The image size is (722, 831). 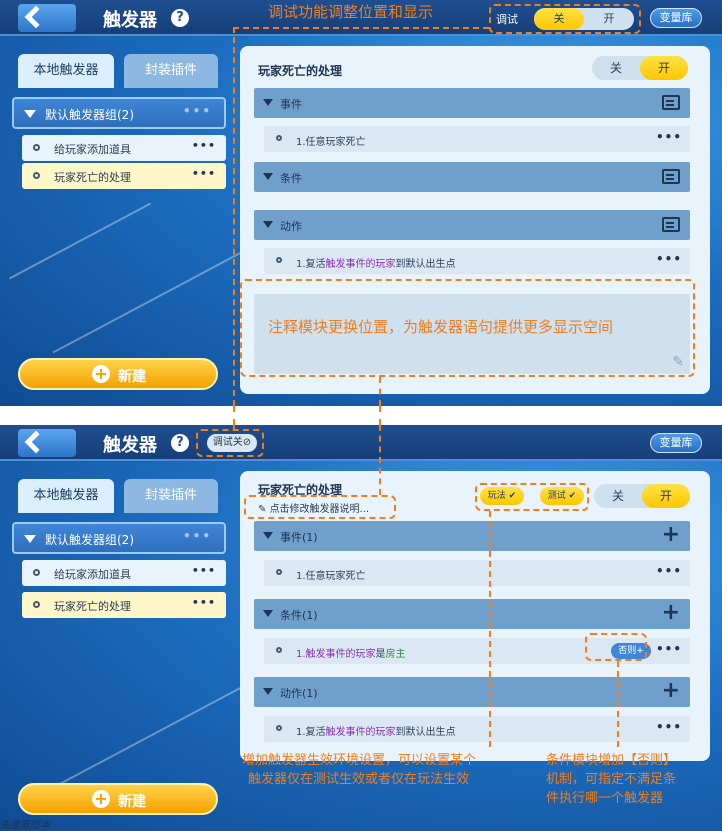 I want to click on debug-annotation-text: 调试功能调整位置和显示, so click(x=351, y=12).